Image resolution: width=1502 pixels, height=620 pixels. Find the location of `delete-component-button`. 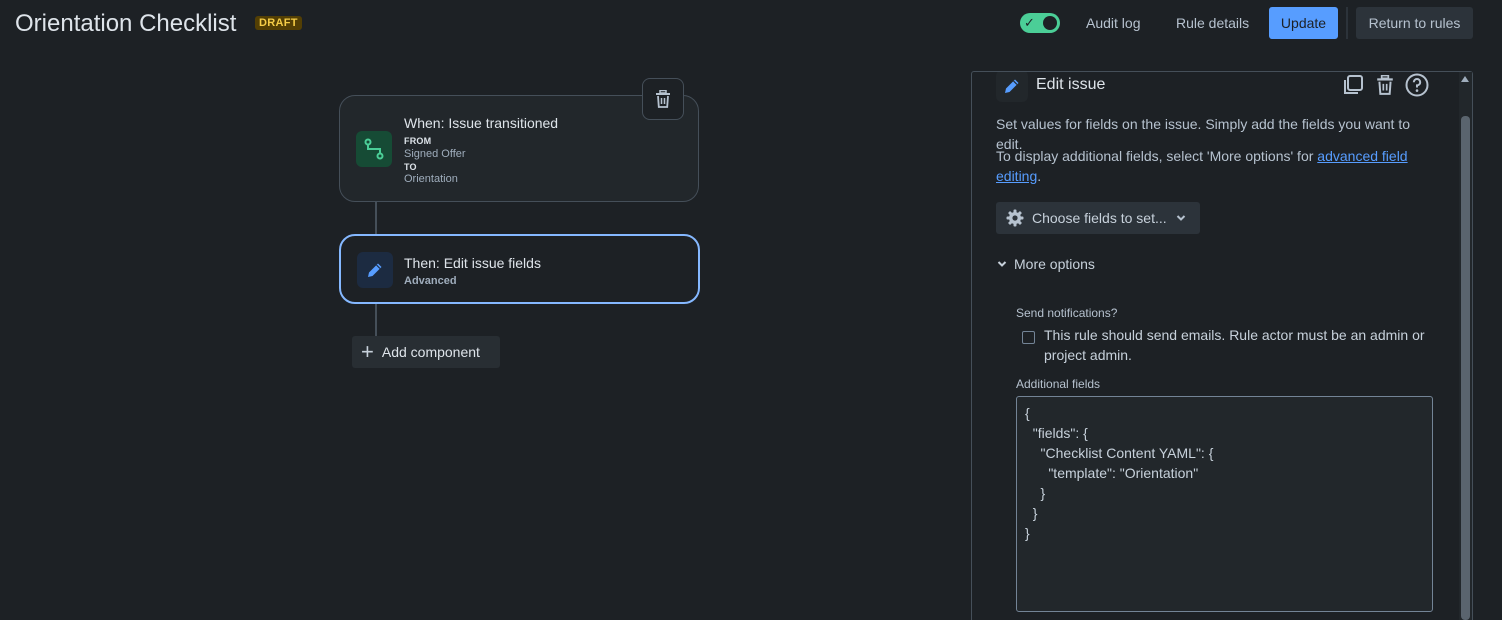

delete-component-button is located at coordinates (663, 99).